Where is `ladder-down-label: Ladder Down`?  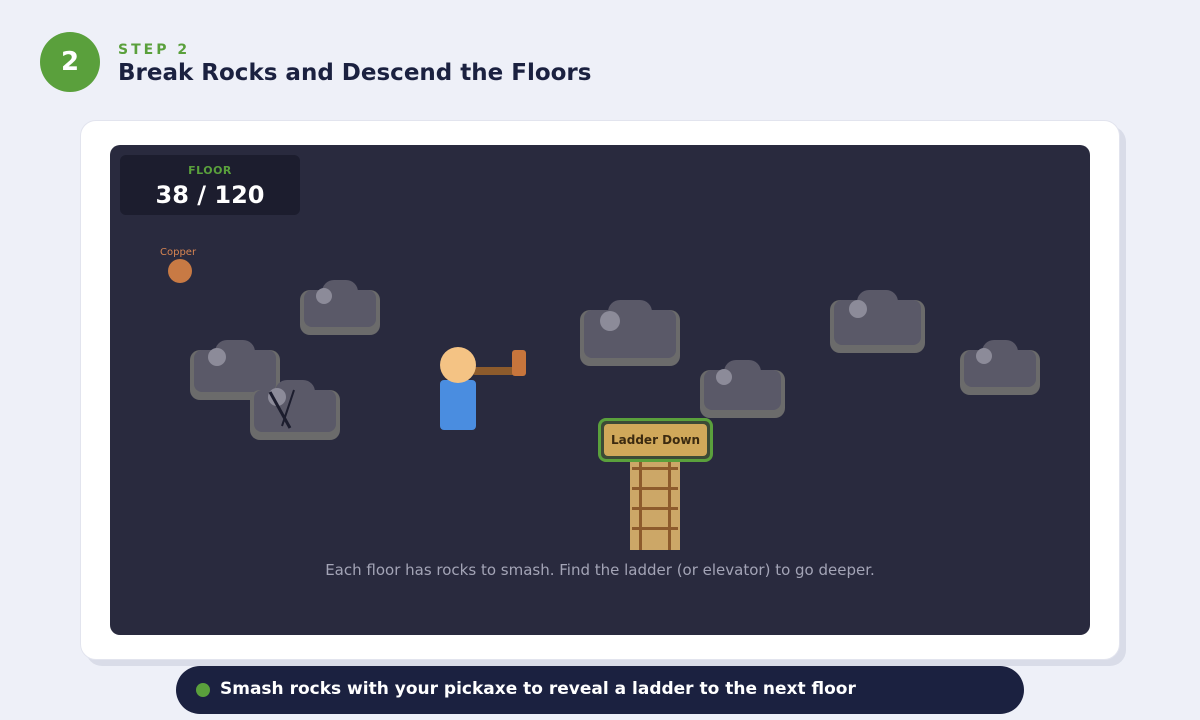 ladder-down-label: Ladder Down is located at coordinates (655, 440).